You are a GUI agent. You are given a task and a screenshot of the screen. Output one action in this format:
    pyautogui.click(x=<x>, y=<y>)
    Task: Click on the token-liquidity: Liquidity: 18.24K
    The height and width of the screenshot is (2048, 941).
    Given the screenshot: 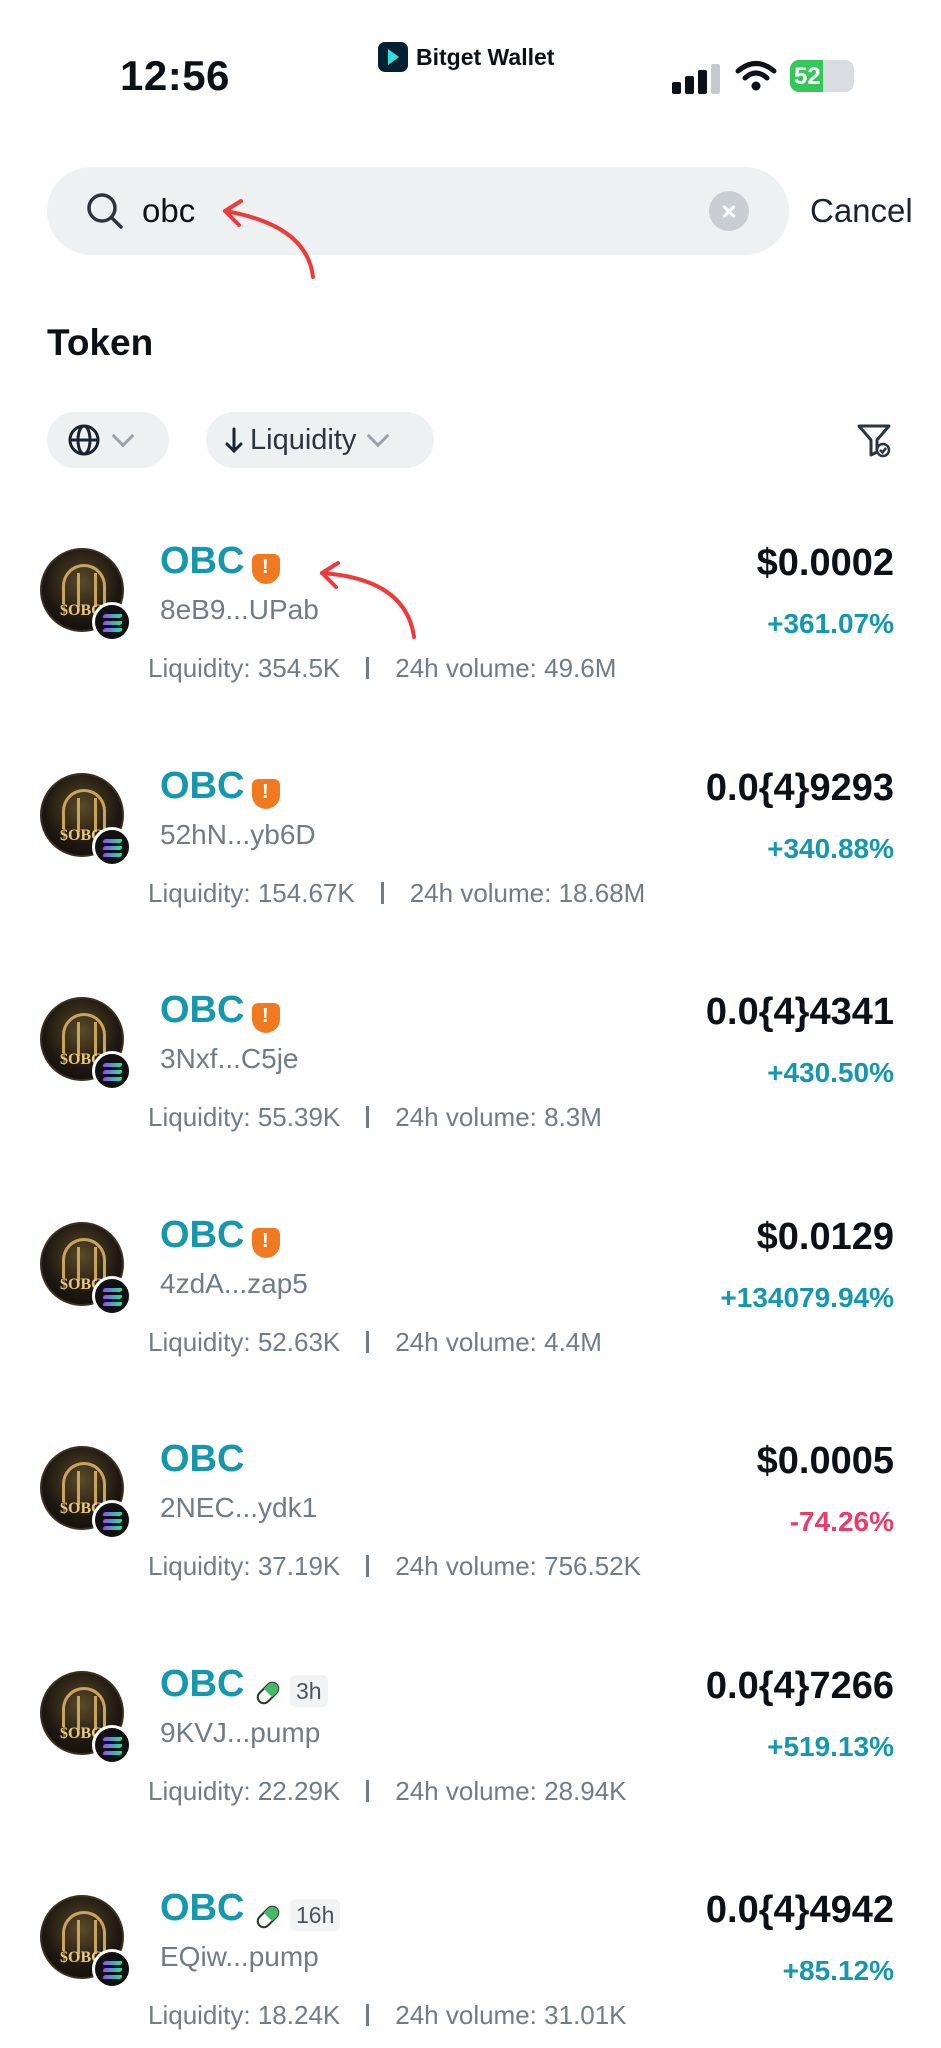 What is the action you would take?
    pyautogui.click(x=244, y=2015)
    